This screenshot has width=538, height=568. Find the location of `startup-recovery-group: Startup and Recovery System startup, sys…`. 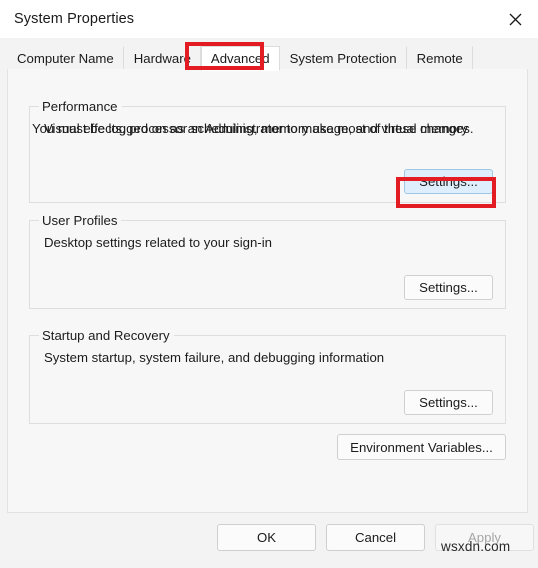

startup-recovery-group: Startup and Recovery System startup, sys… is located at coordinates (267, 376).